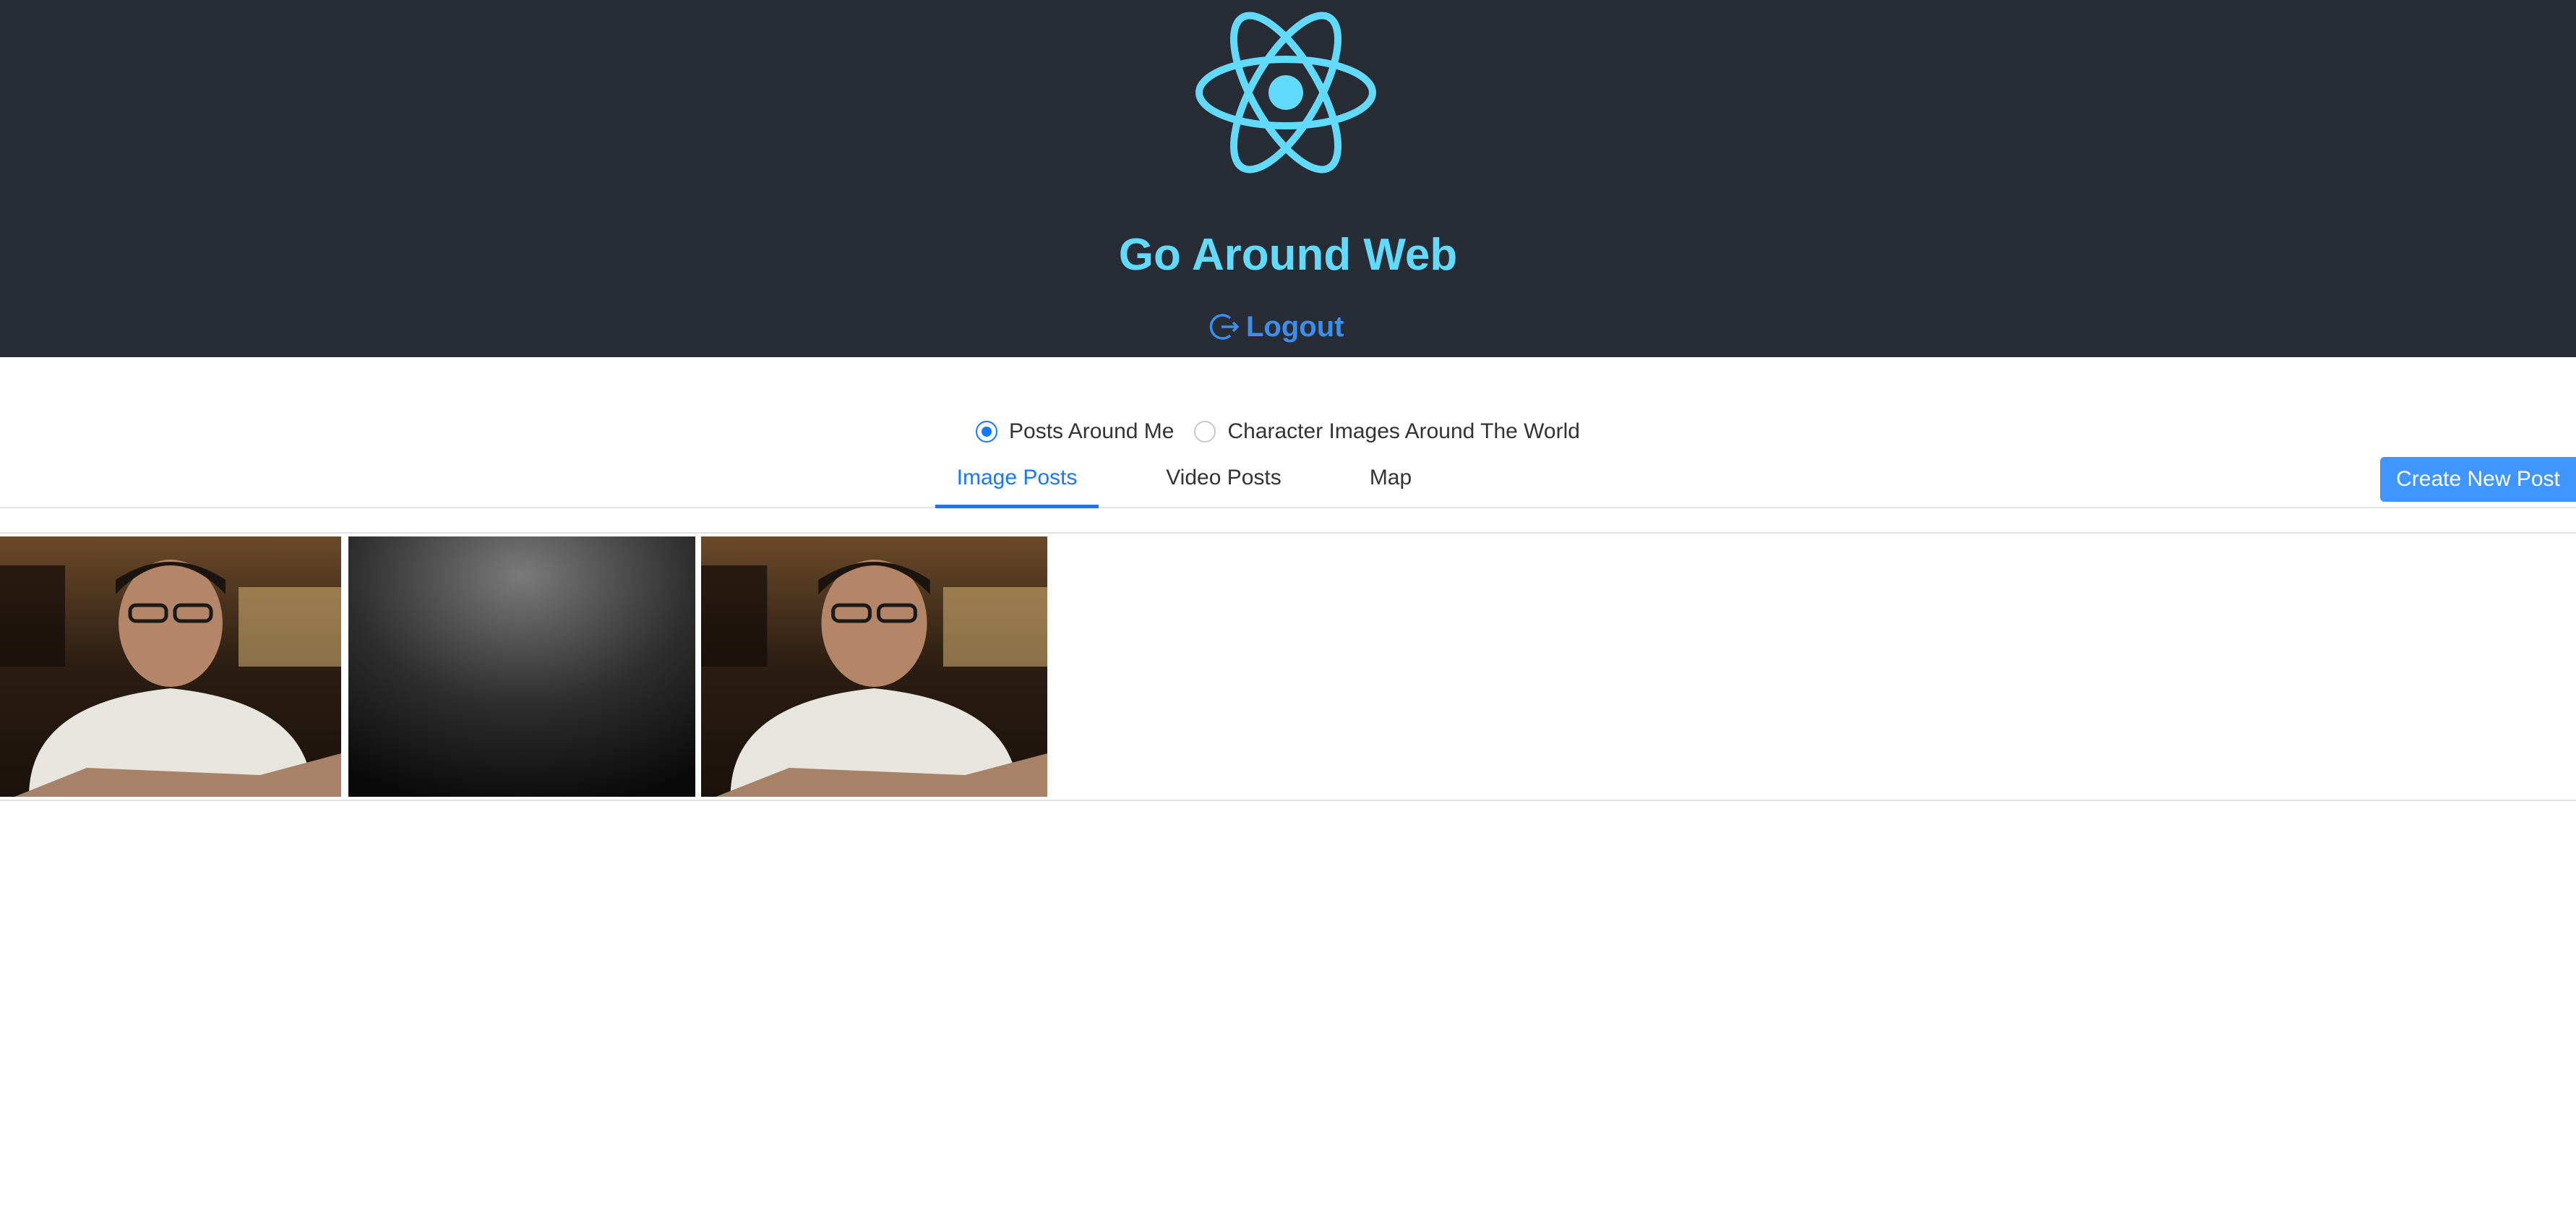 This screenshot has width=2576, height=1219. I want to click on gallery-divider-bottom, so click(1288, 800).